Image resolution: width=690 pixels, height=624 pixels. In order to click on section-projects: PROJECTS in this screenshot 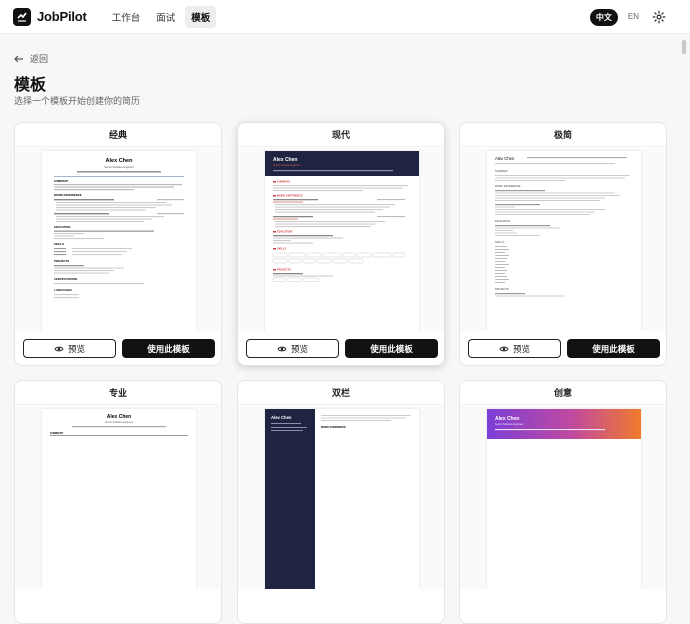, I will do `click(61, 261)`.